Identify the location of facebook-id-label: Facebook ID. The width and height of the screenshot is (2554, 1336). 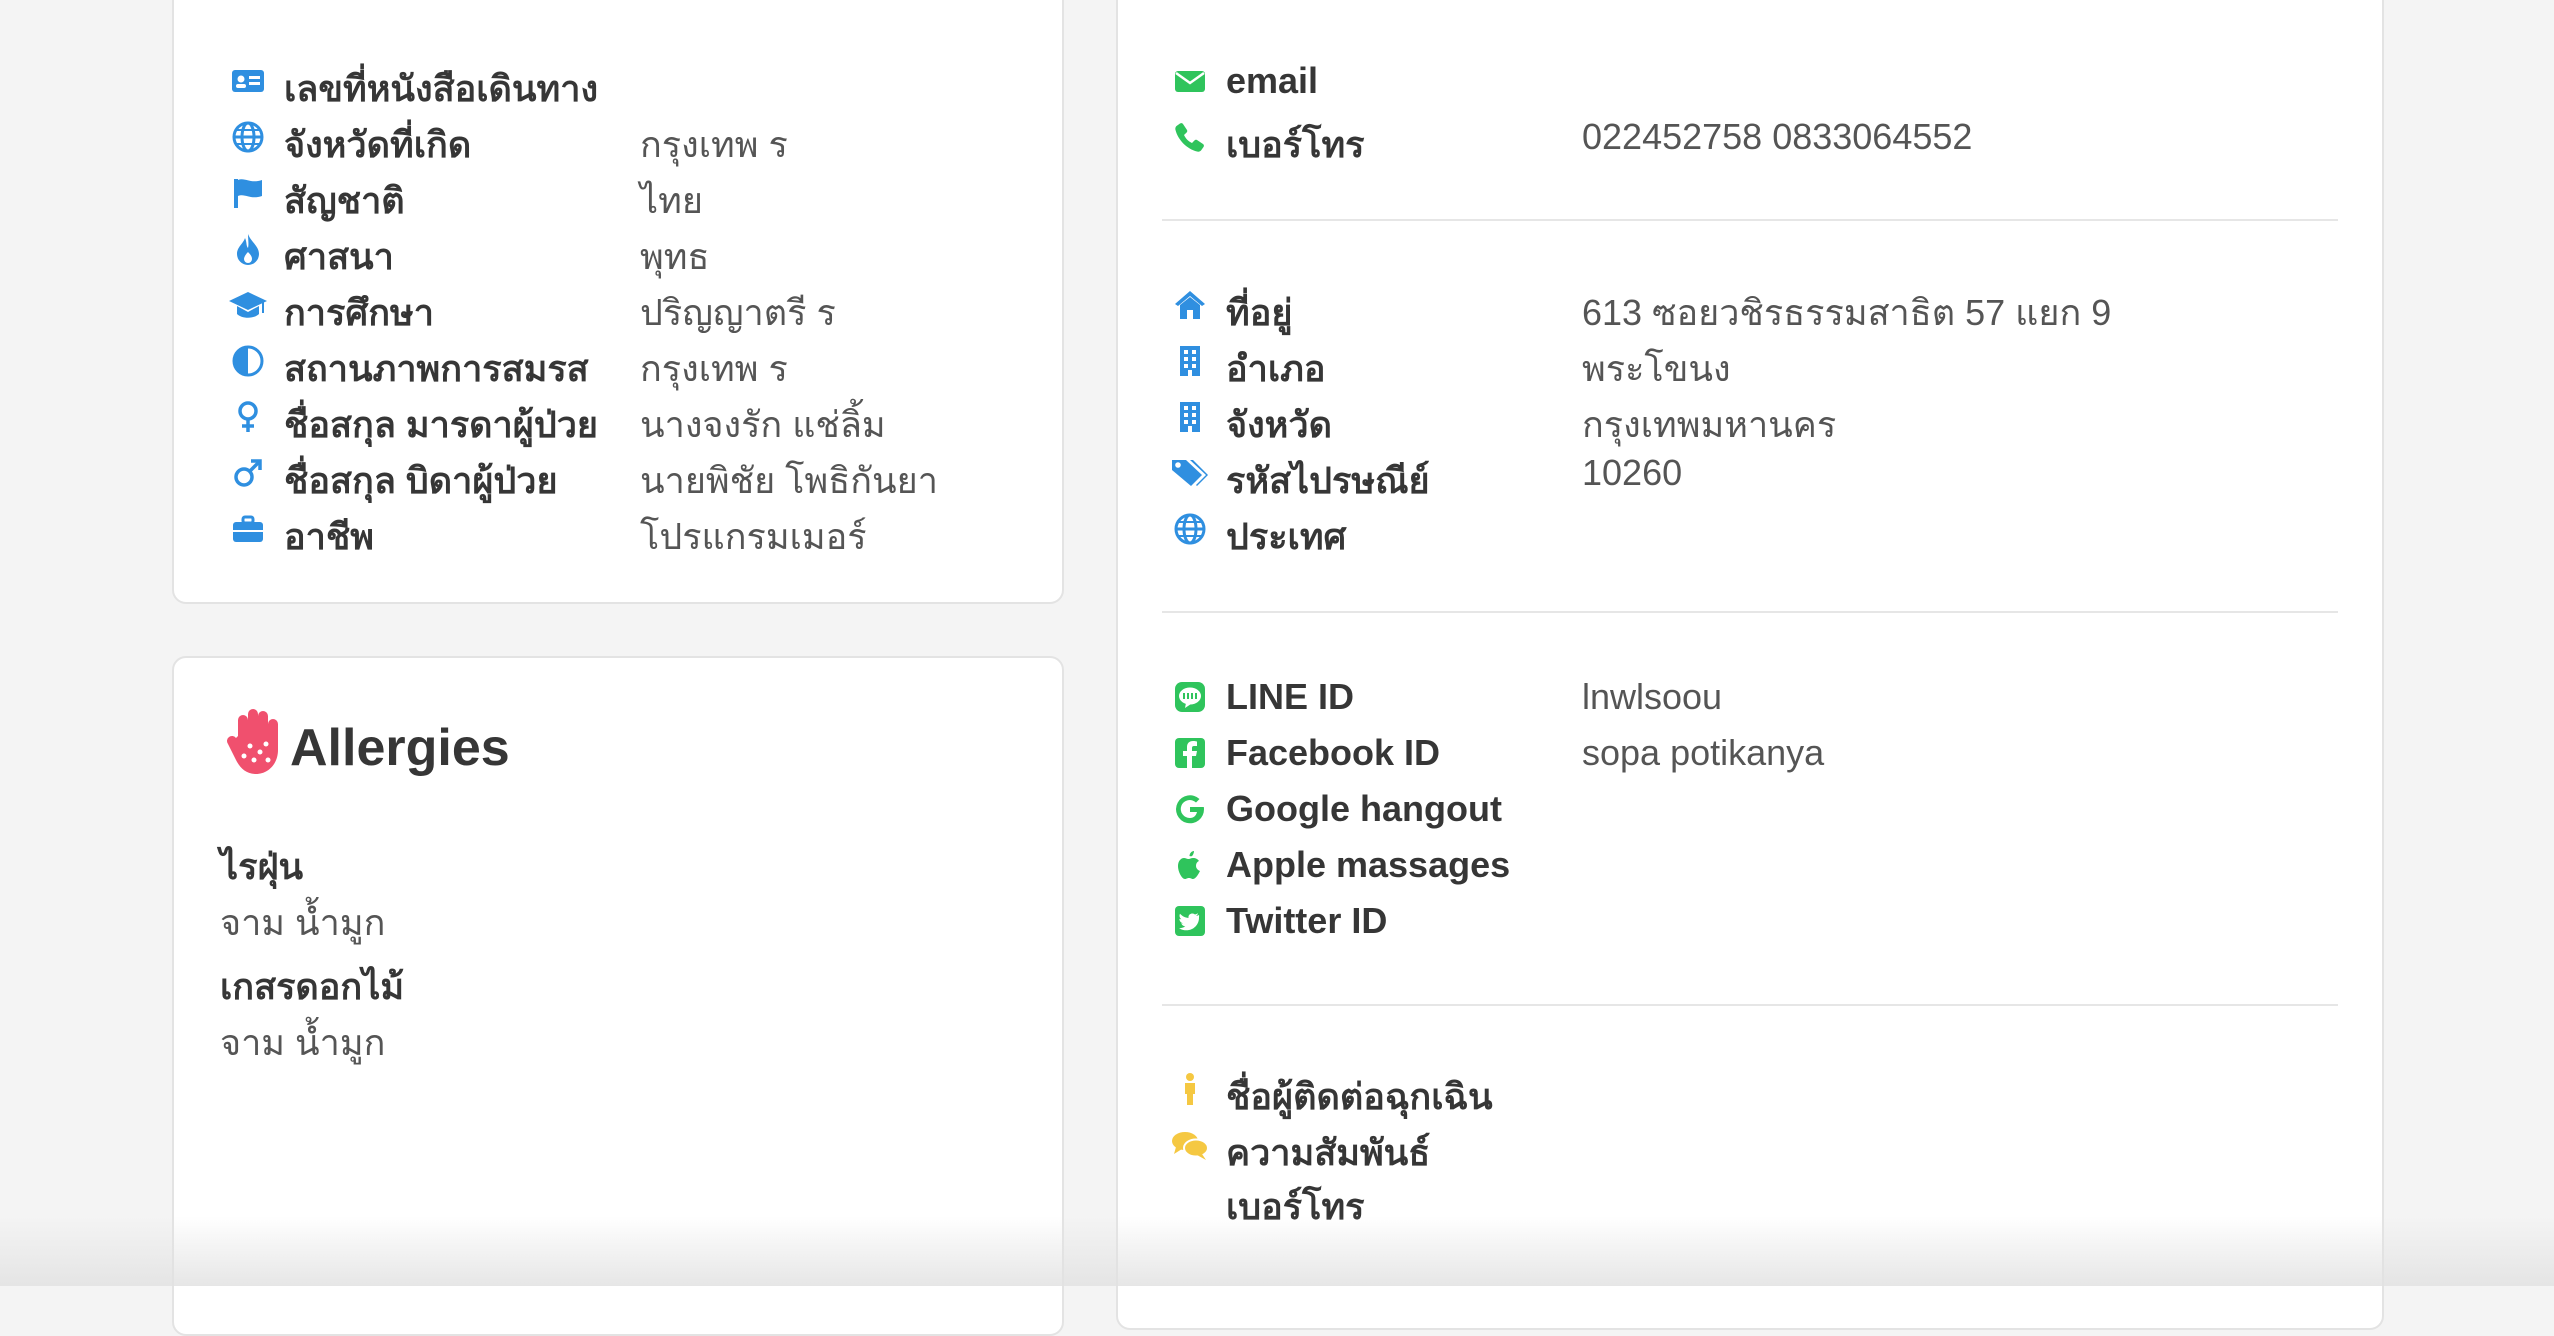
(1333, 752).